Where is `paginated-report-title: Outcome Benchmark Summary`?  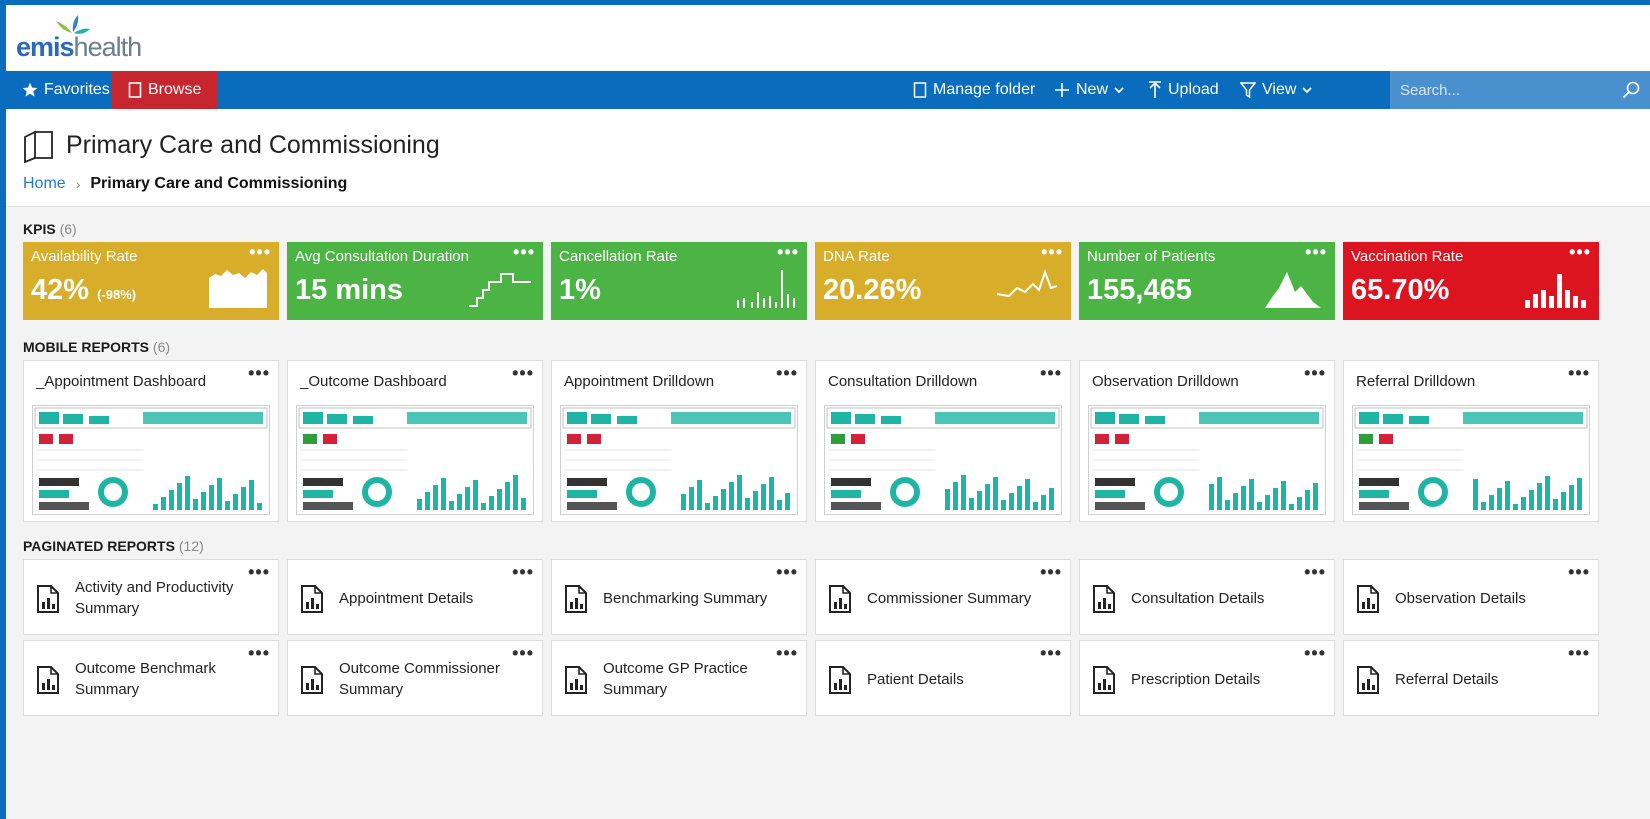 paginated-report-title: Outcome Benchmark Summary is located at coordinates (145, 679).